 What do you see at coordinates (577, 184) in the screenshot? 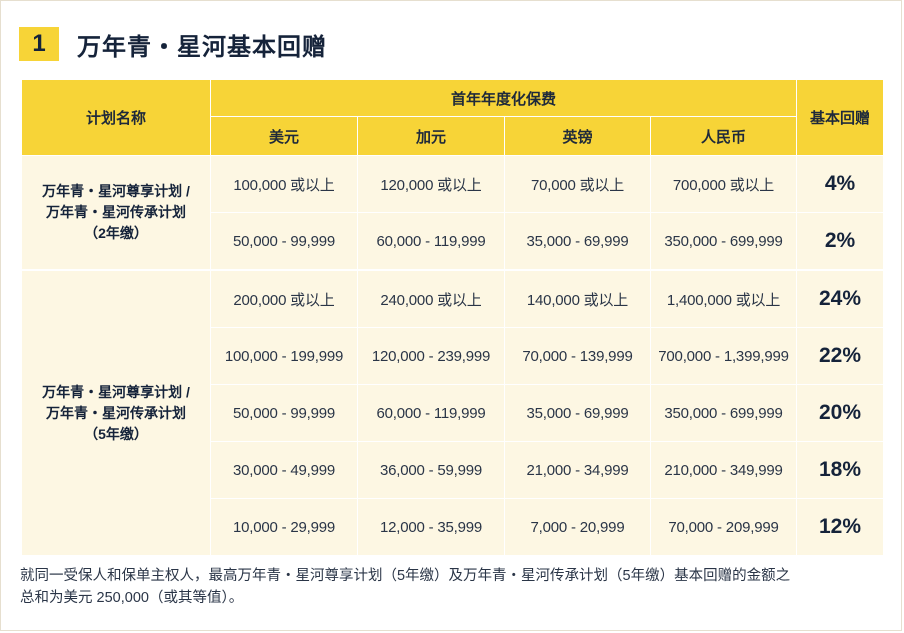
I see `gbp-cell: 70,000 或以上` at bounding box center [577, 184].